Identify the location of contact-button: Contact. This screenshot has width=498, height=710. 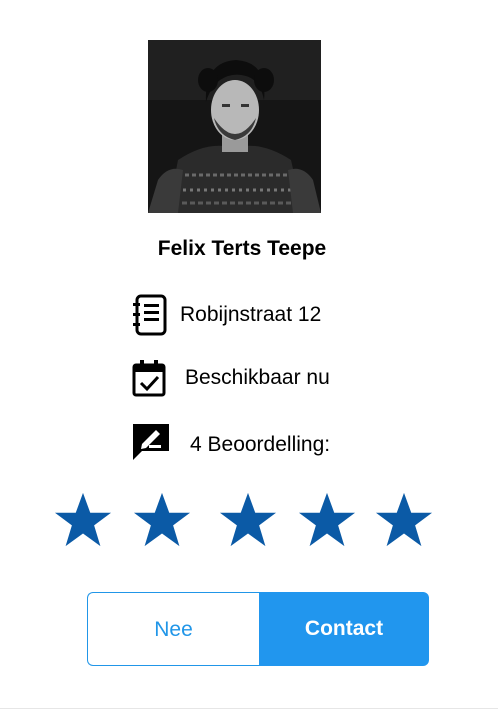
(344, 629).